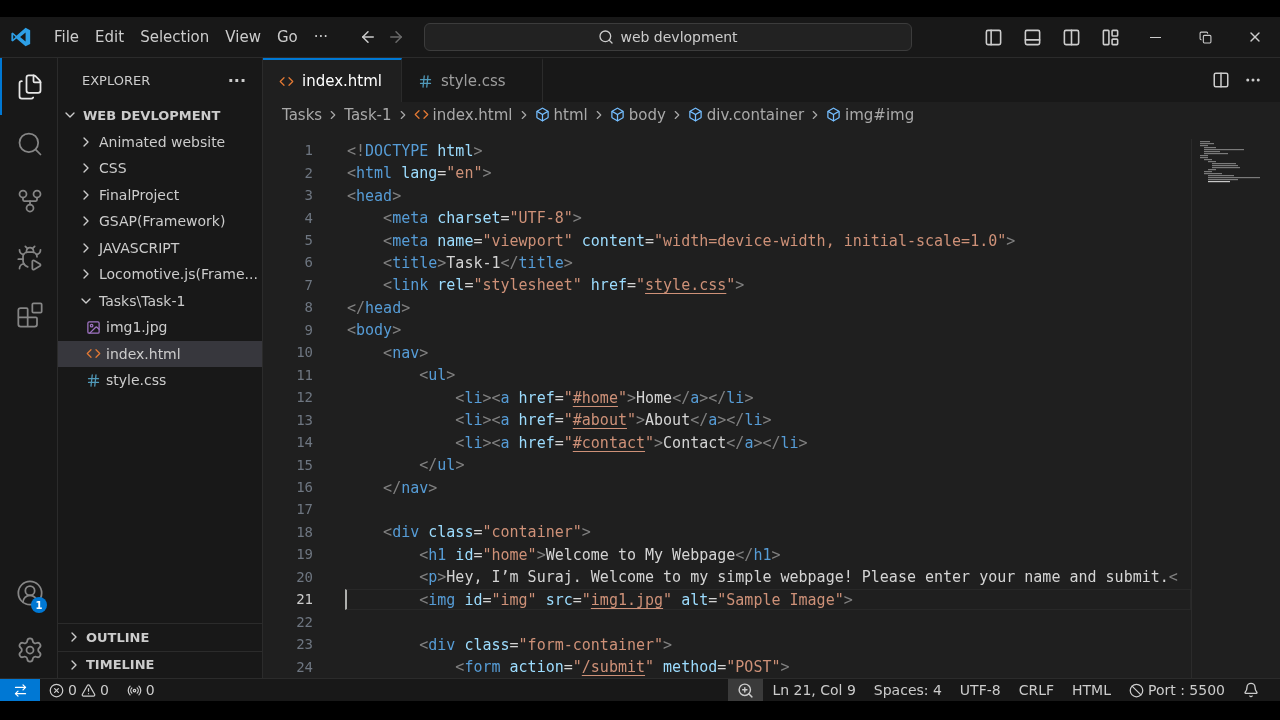 The image size is (1280, 720). Describe the element at coordinates (304, 554) in the screenshot. I see `line-number: 19` at that location.